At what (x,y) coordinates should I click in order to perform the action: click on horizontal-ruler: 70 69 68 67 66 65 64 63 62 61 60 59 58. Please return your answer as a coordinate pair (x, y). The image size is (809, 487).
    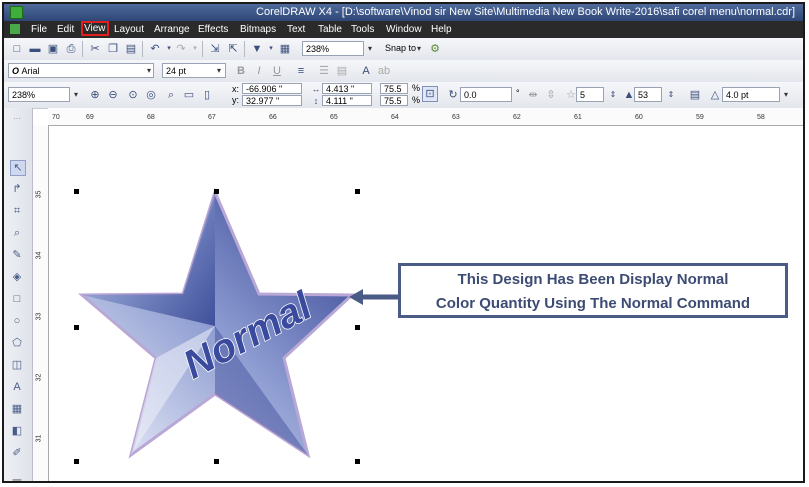
    Looking at the image, I should click on (425, 117).